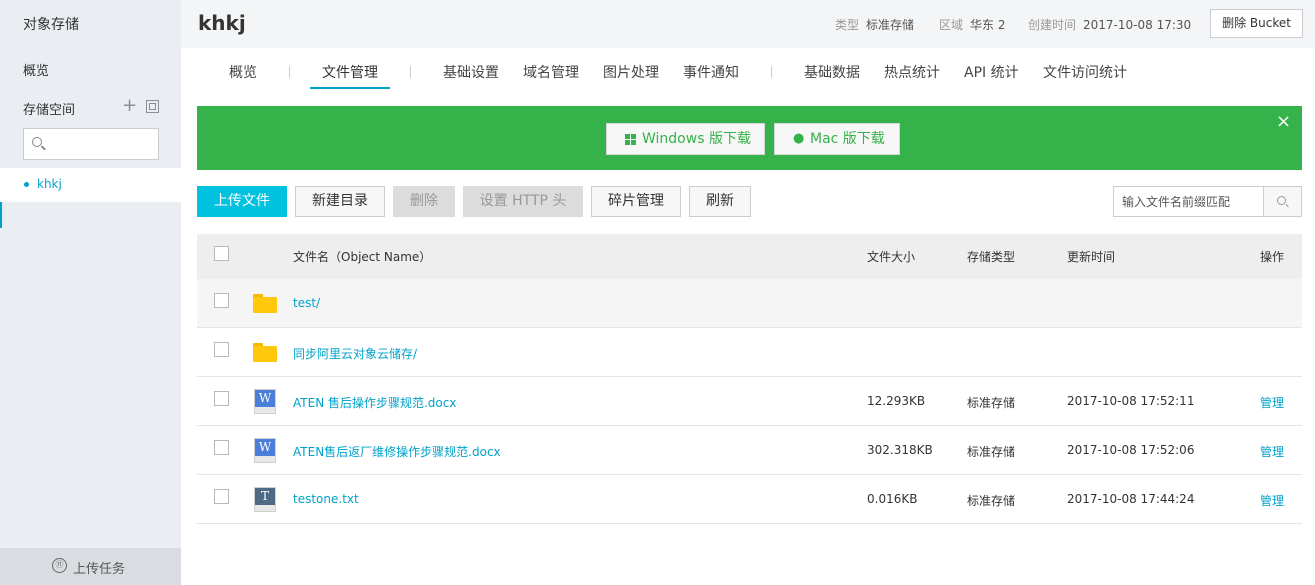 Image resolution: width=1315 pixels, height=585 pixels. Describe the element at coordinates (832, 72) in the screenshot. I see `tab-basic-data: 基础数据` at that location.